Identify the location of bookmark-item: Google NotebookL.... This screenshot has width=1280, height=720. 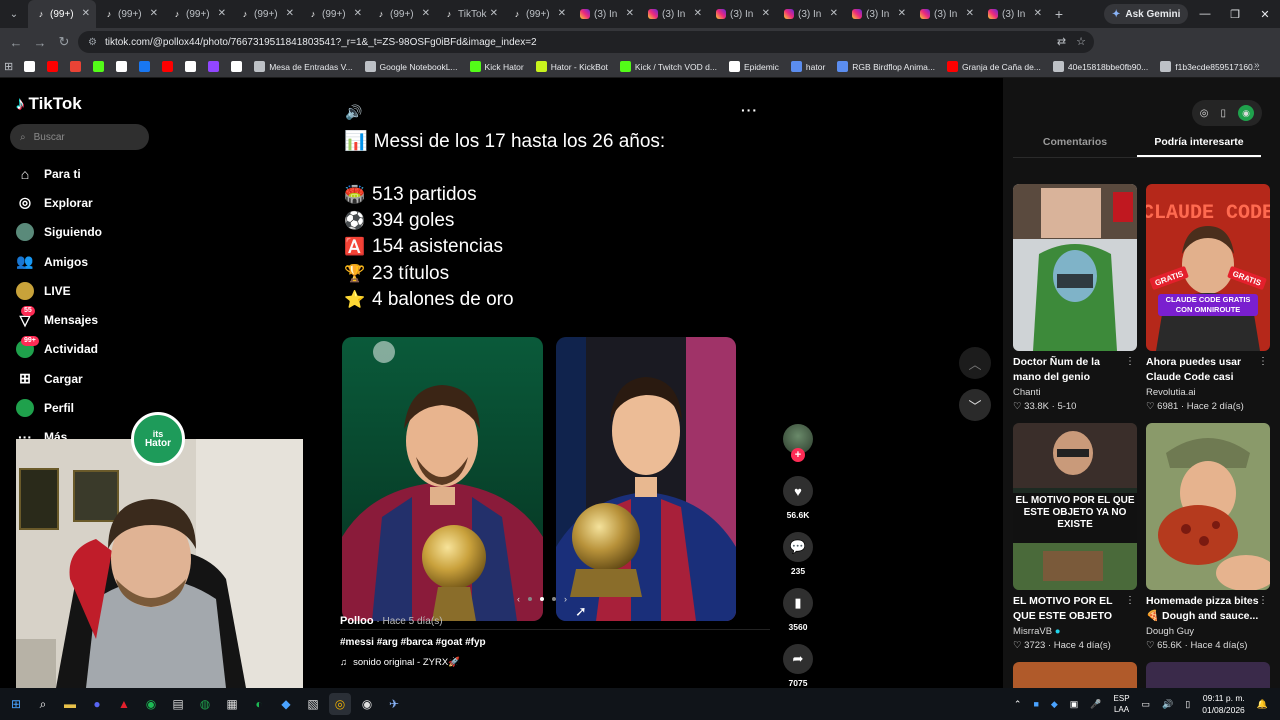
(411, 66).